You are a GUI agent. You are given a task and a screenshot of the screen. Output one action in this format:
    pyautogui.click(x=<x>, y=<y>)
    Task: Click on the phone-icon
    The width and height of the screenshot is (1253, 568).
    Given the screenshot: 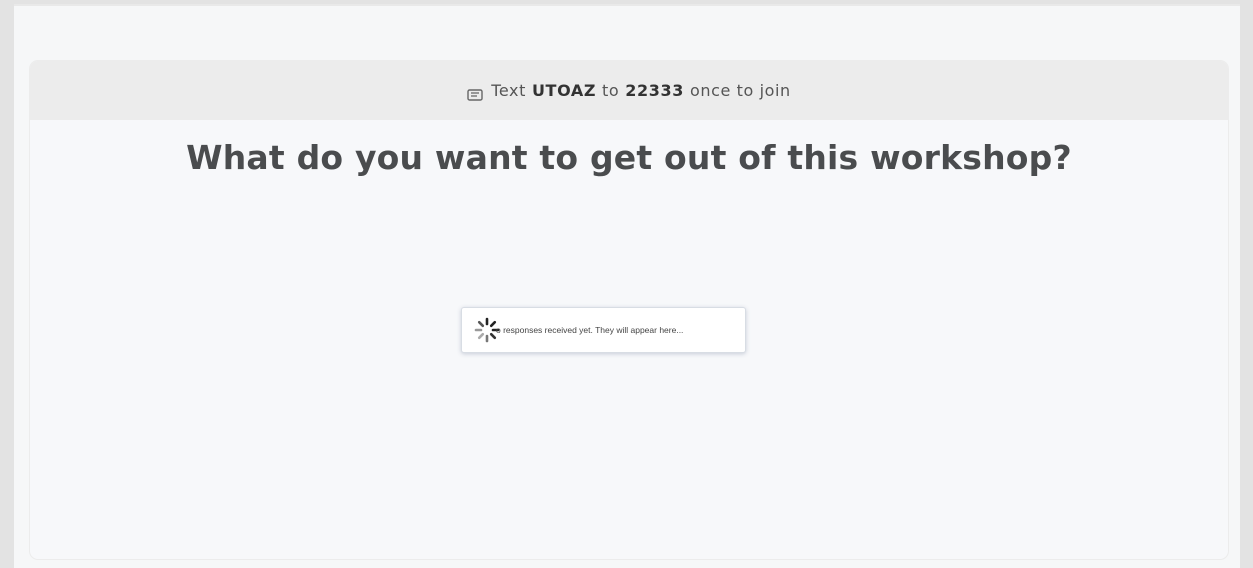 What is the action you would take?
    pyautogui.click(x=475, y=93)
    